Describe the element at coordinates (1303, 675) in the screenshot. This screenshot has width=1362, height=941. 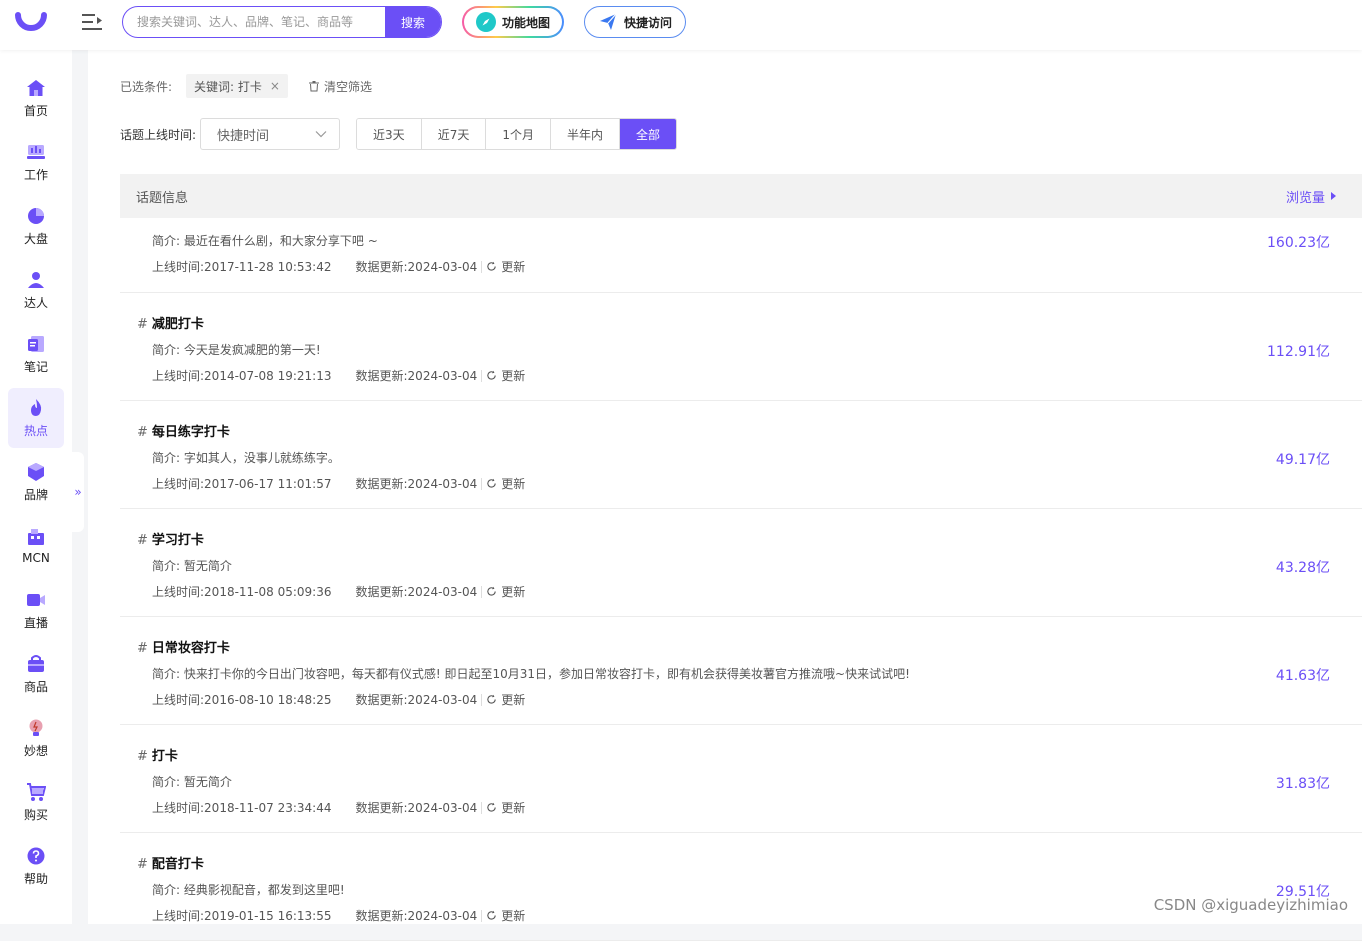
I see `view-count: 41.63亿` at that location.